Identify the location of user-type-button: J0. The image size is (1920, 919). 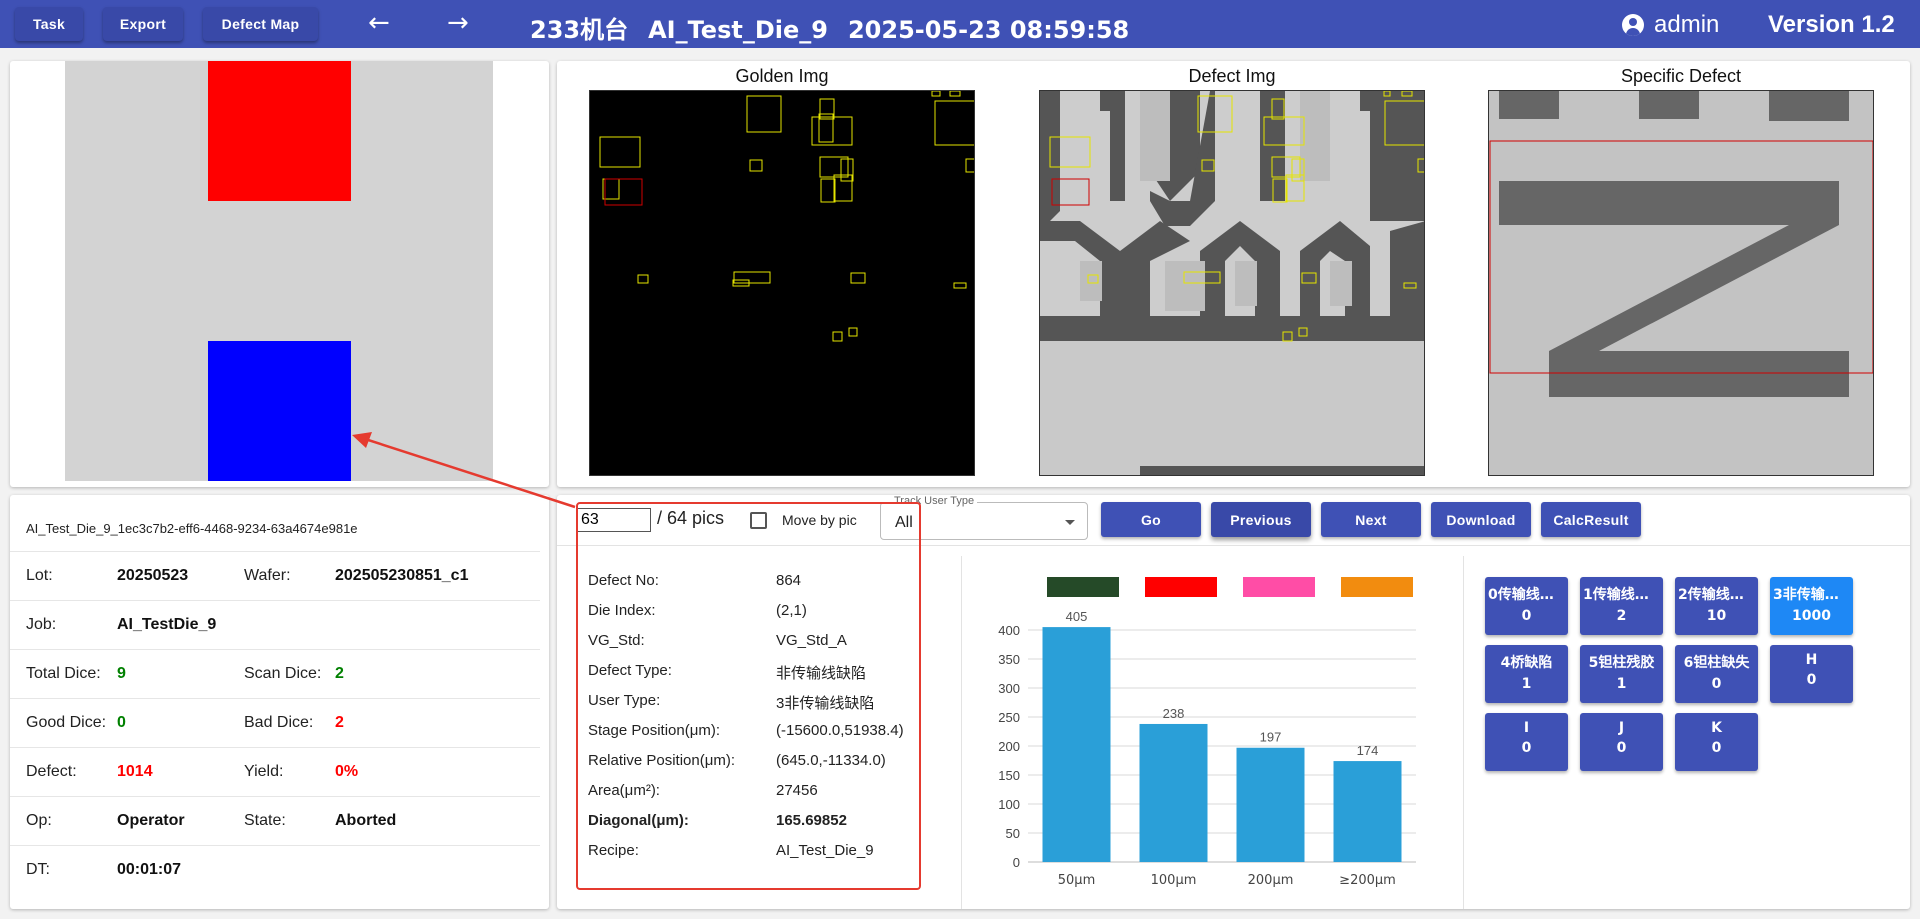
(1621, 742).